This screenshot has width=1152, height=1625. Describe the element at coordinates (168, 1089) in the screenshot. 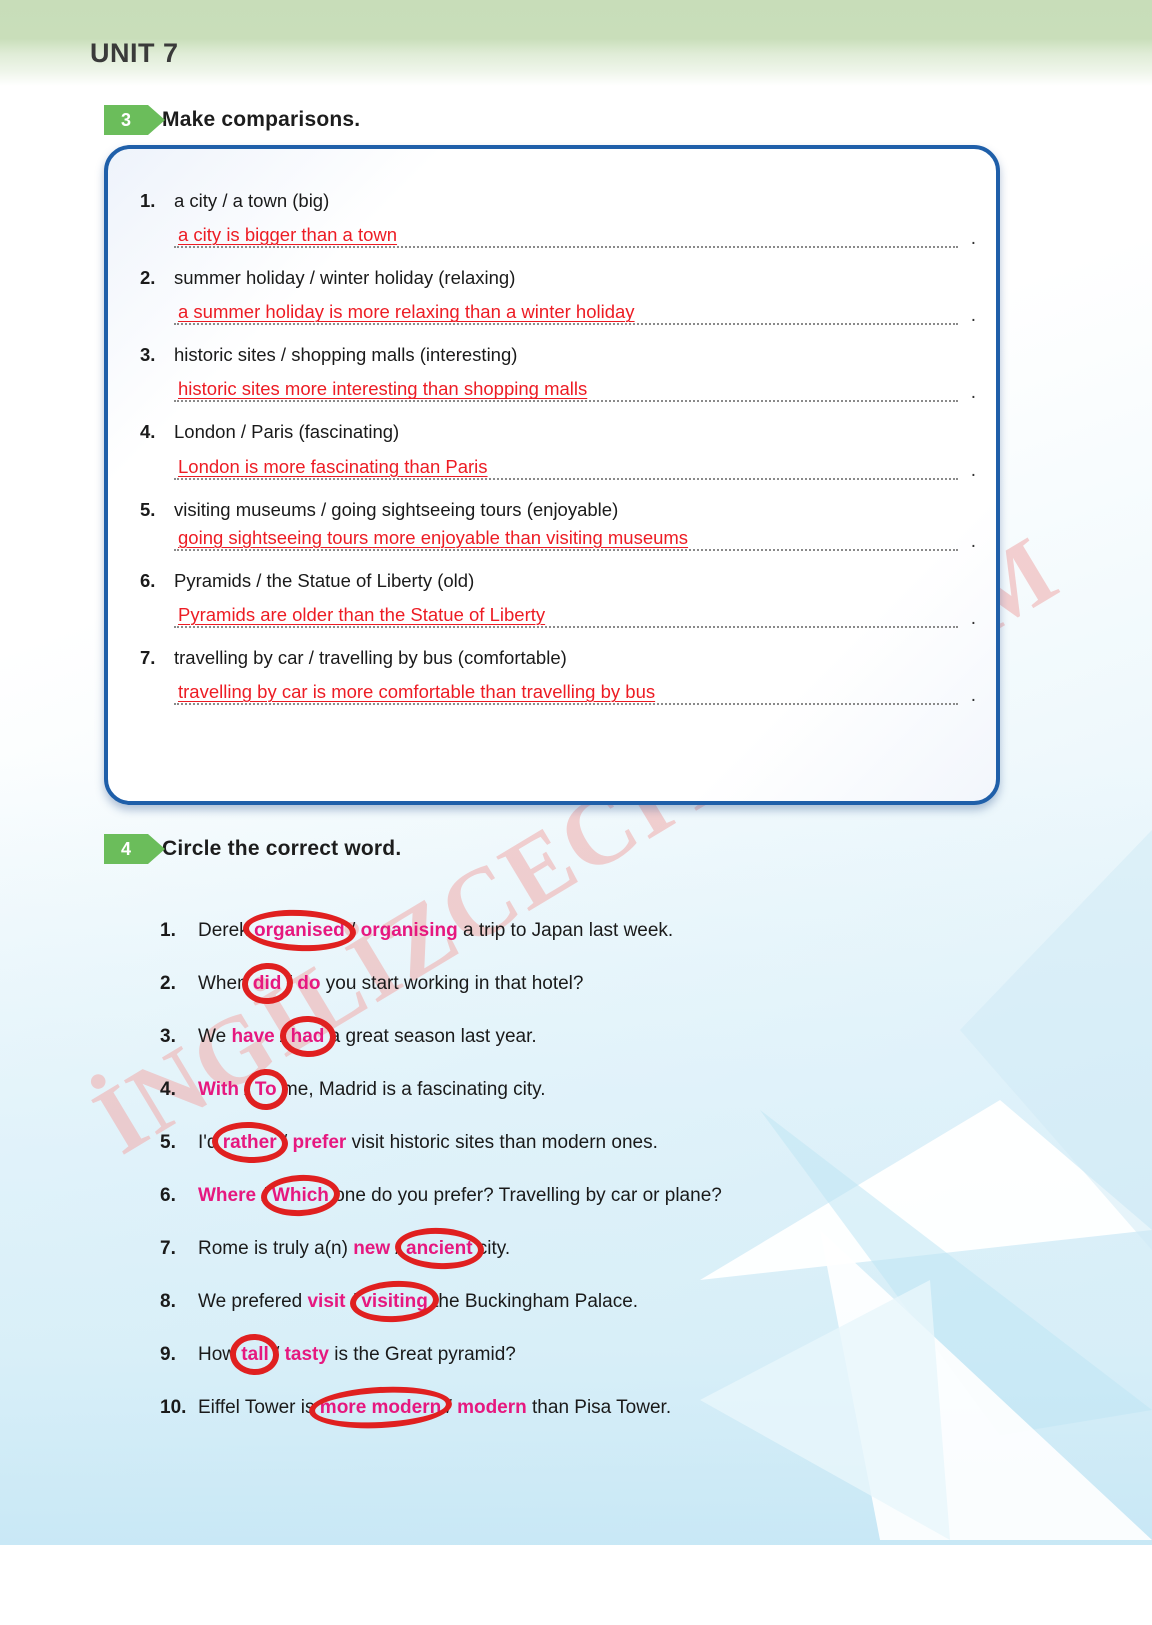

I see `item-number: 4.` at that location.